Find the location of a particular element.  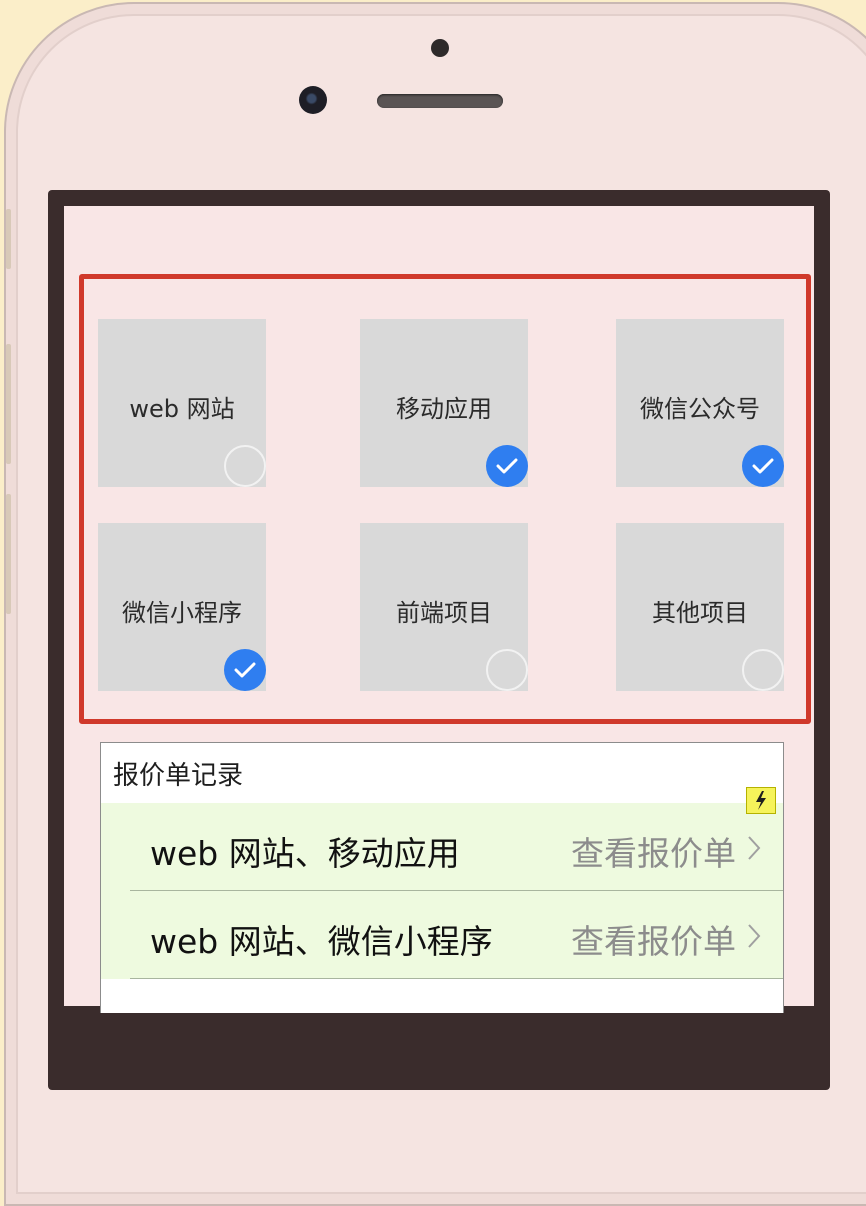

quote-record-row: web 网站、微信小程序 查看报价单 is located at coordinates (442, 935).